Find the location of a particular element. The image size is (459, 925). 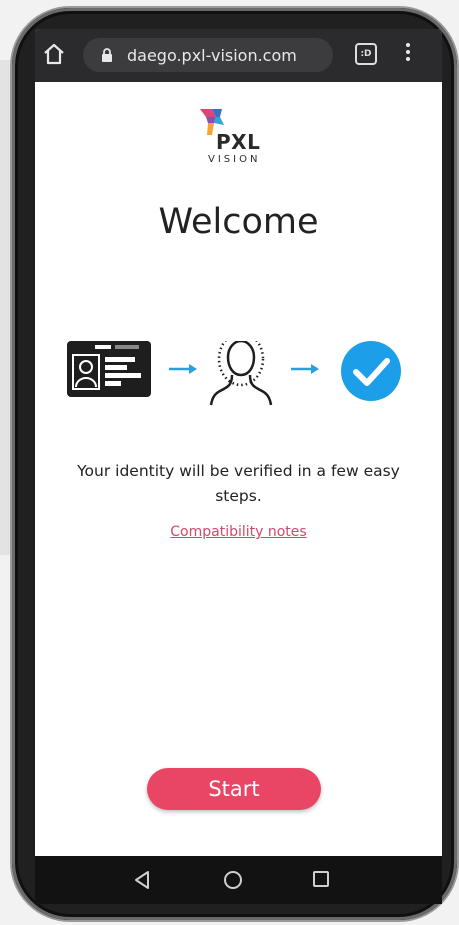

browser-toolbar: daego.pxl-vision.com :D is located at coordinates (238, 55).